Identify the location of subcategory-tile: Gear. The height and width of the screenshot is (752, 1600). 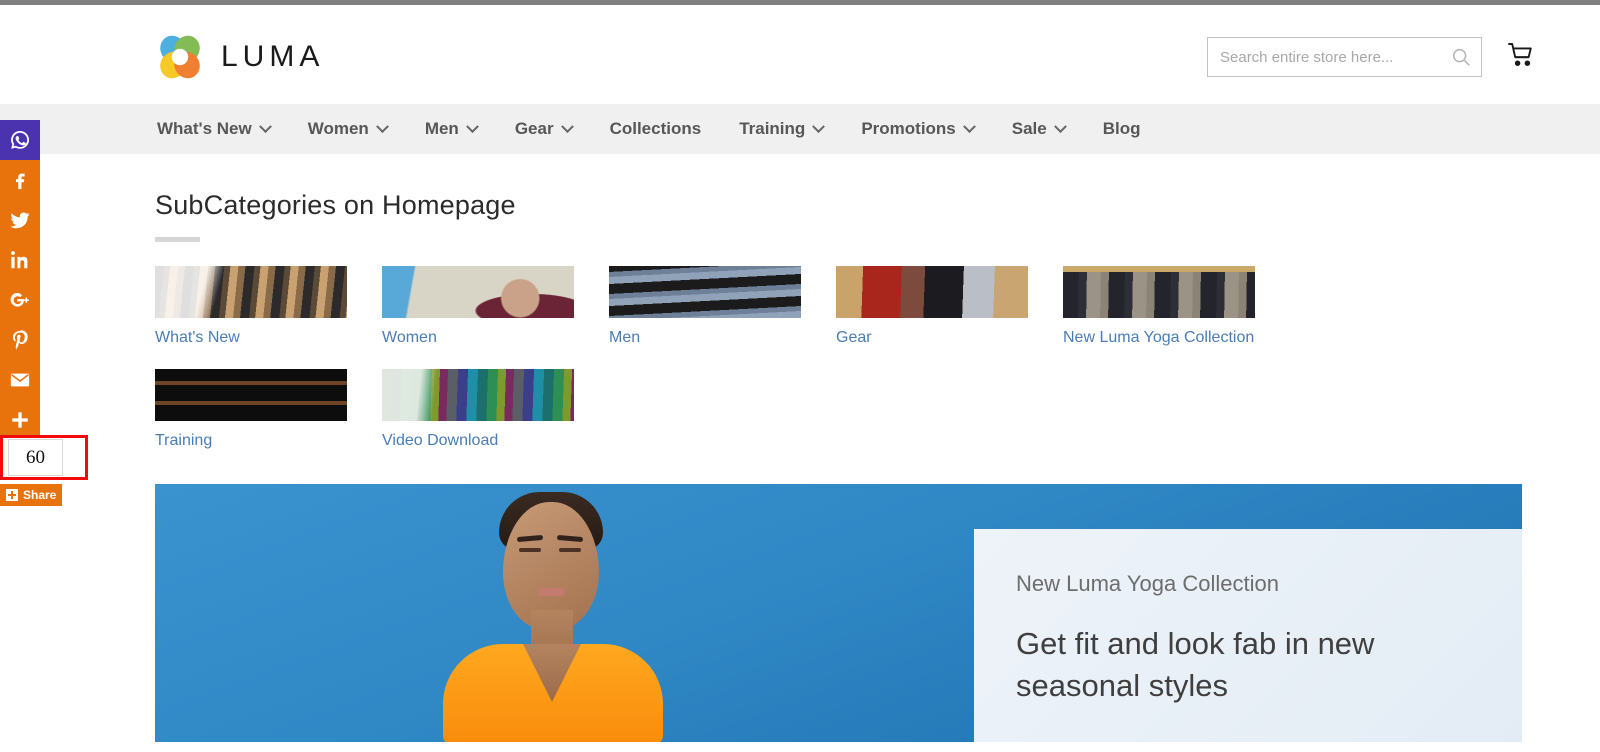
(949, 306).